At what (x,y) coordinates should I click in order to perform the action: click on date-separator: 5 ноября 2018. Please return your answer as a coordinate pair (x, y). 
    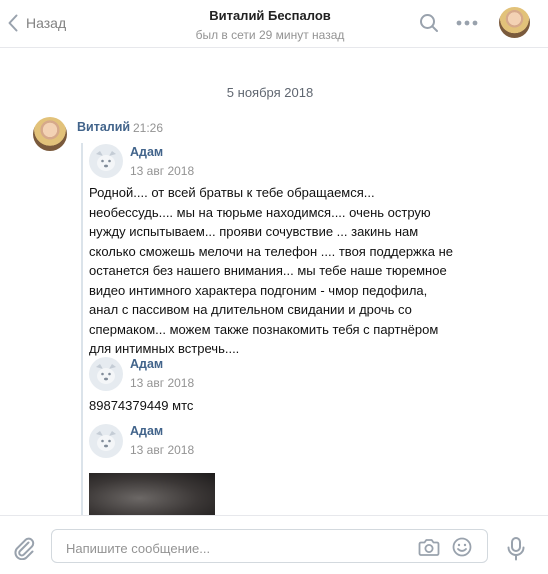
    Looking at the image, I should click on (270, 92).